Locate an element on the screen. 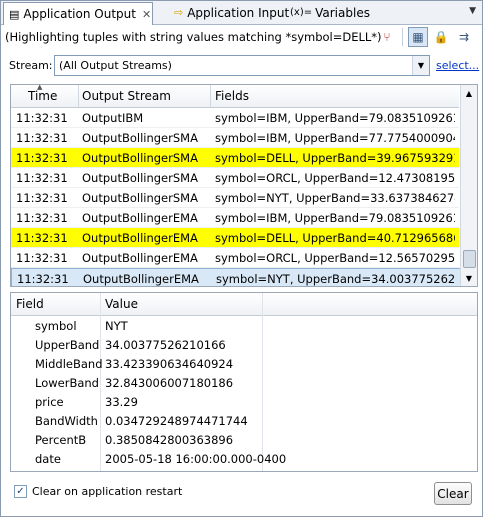  view-toolbar: ⑂ ▦ 🔒 ⇉ is located at coordinates (425, 37).